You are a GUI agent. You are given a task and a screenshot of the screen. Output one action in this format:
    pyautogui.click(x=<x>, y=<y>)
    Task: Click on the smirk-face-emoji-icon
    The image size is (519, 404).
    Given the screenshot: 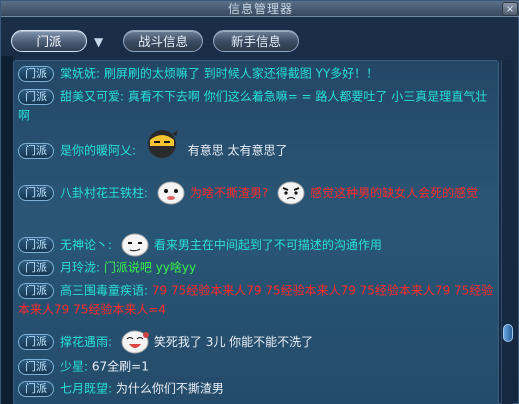 What is the action you would take?
    pyautogui.click(x=135, y=245)
    